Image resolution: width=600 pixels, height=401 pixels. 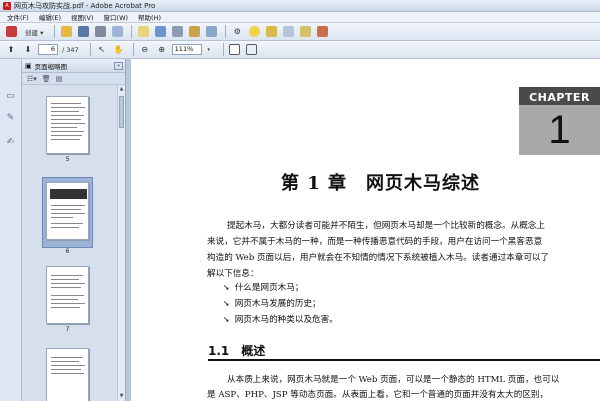 What do you see at coordinates (67, 159) in the screenshot?
I see `thumbnail-label: 5` at bounding box center [67, 159].